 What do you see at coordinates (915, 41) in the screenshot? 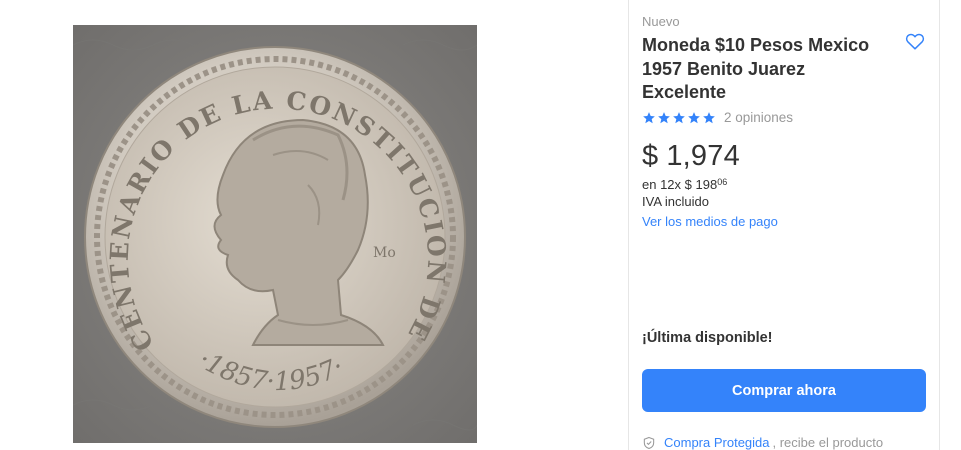
I see `heart-outline-icon` at bounding box center [915, 41].